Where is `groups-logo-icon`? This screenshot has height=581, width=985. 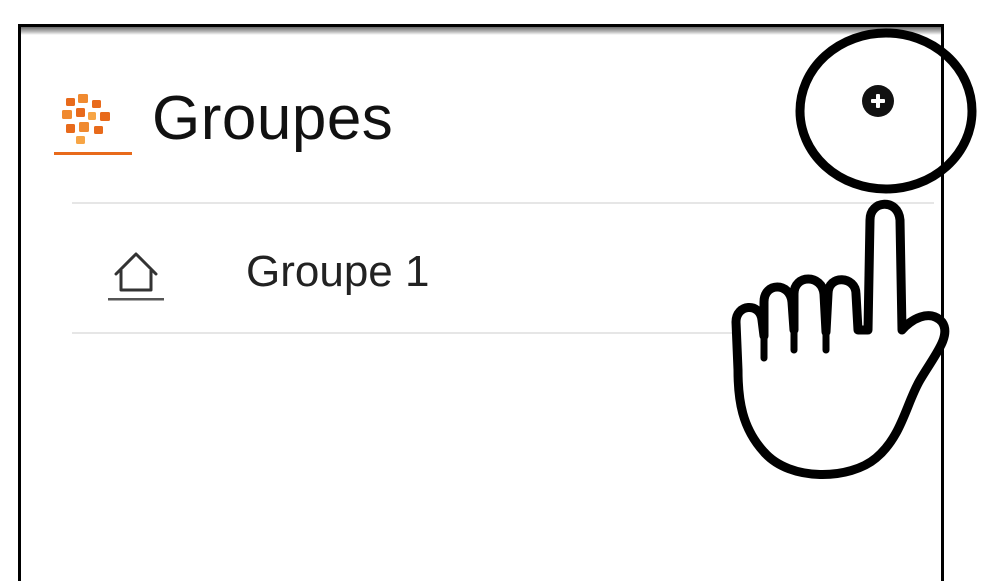 groups-logo-icon is located at coordinates (92, 120).